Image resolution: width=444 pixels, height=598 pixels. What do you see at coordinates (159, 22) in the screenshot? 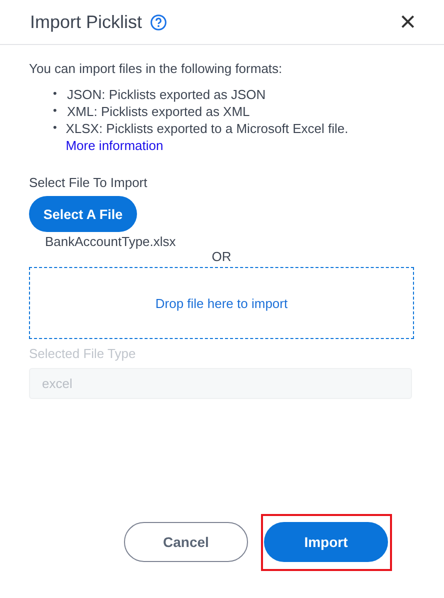
I see `help-icon` at bounding box center [159, 22].